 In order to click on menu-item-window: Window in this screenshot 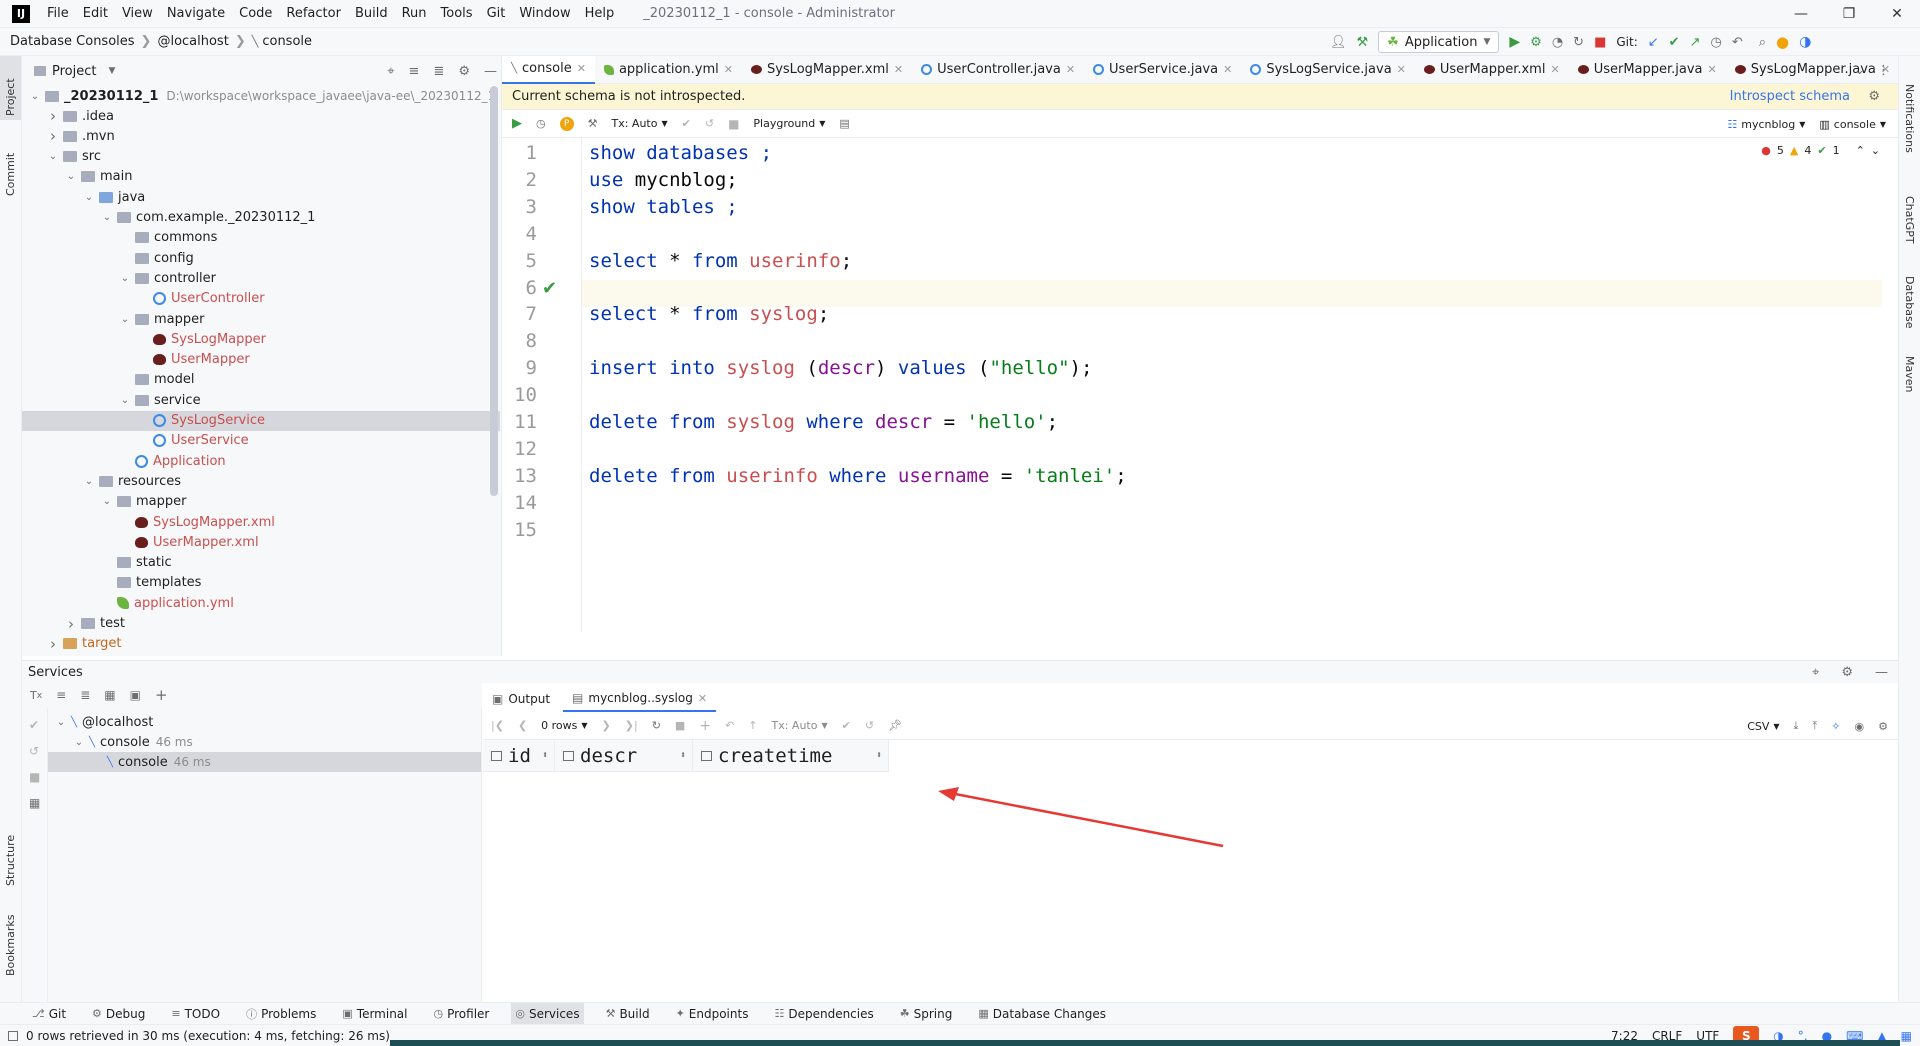, I will do `click(544, 13)`.